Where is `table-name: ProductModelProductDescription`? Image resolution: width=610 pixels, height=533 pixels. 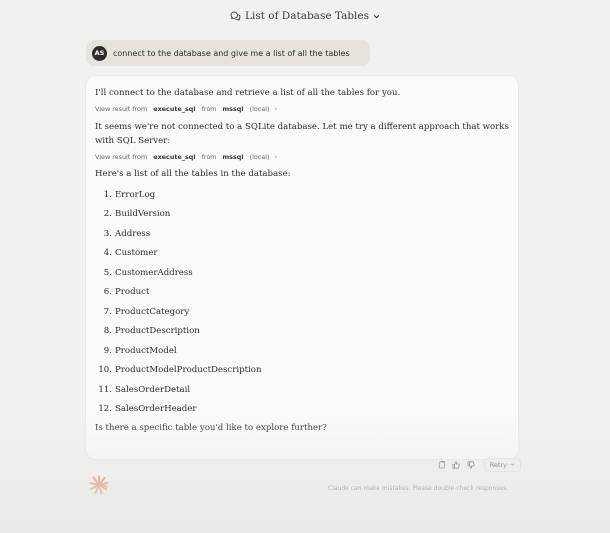 table-name: ProductModelProductDescription is located at coordinates (188, 370).